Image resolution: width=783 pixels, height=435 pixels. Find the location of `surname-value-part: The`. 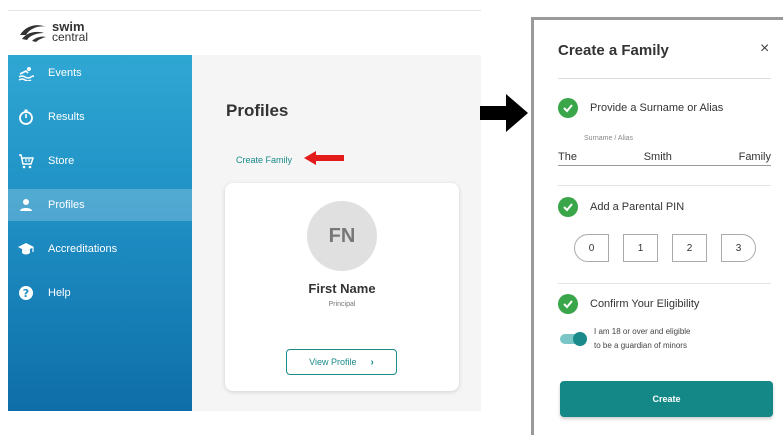

surname-value-part: The is located at coordinates (567, 156).